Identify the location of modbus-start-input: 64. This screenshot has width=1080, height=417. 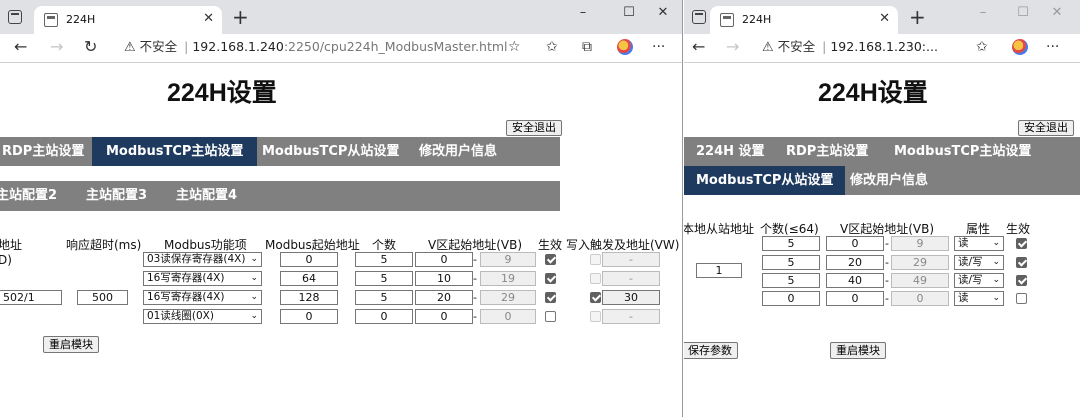
(309, 278).